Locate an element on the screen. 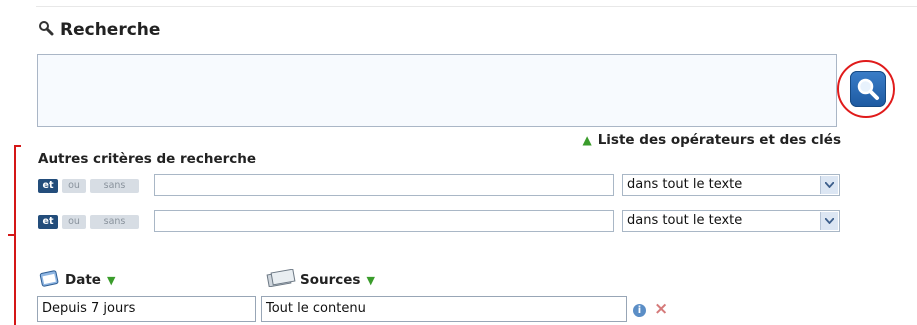  magnifier-icon is located at coordinates (46, 28).